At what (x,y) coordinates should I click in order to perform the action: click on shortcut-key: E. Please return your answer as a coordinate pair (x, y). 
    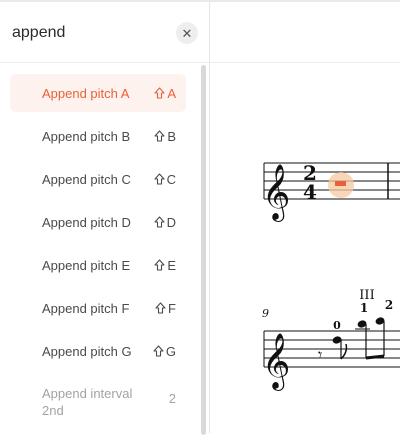
    Looking at the image, I should click on (171, 265).